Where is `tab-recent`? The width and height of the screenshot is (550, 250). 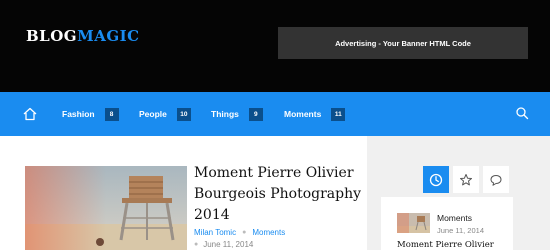 tab-recent is located at coordinates (436, 179).